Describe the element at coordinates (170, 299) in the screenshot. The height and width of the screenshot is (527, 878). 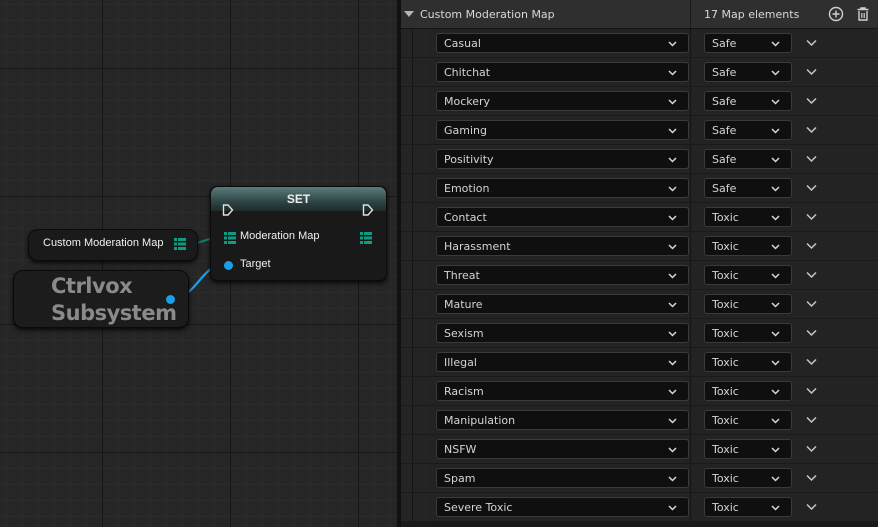
I see `subsystem-output-pin` at that location.